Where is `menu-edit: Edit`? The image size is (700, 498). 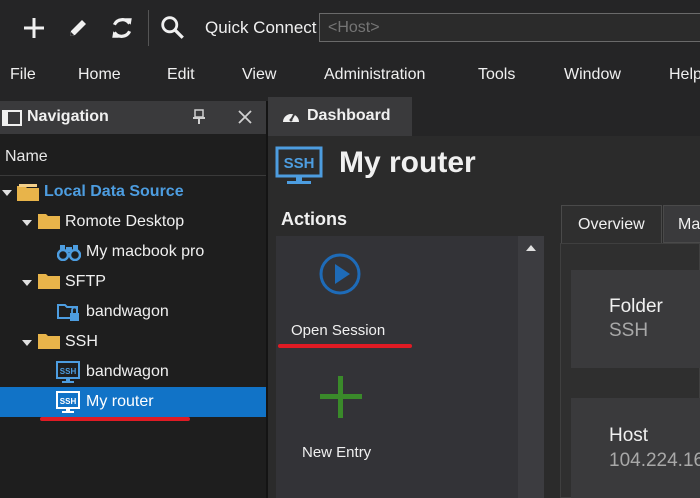 menu-edit: Edit is located at coordinates (181, 75).